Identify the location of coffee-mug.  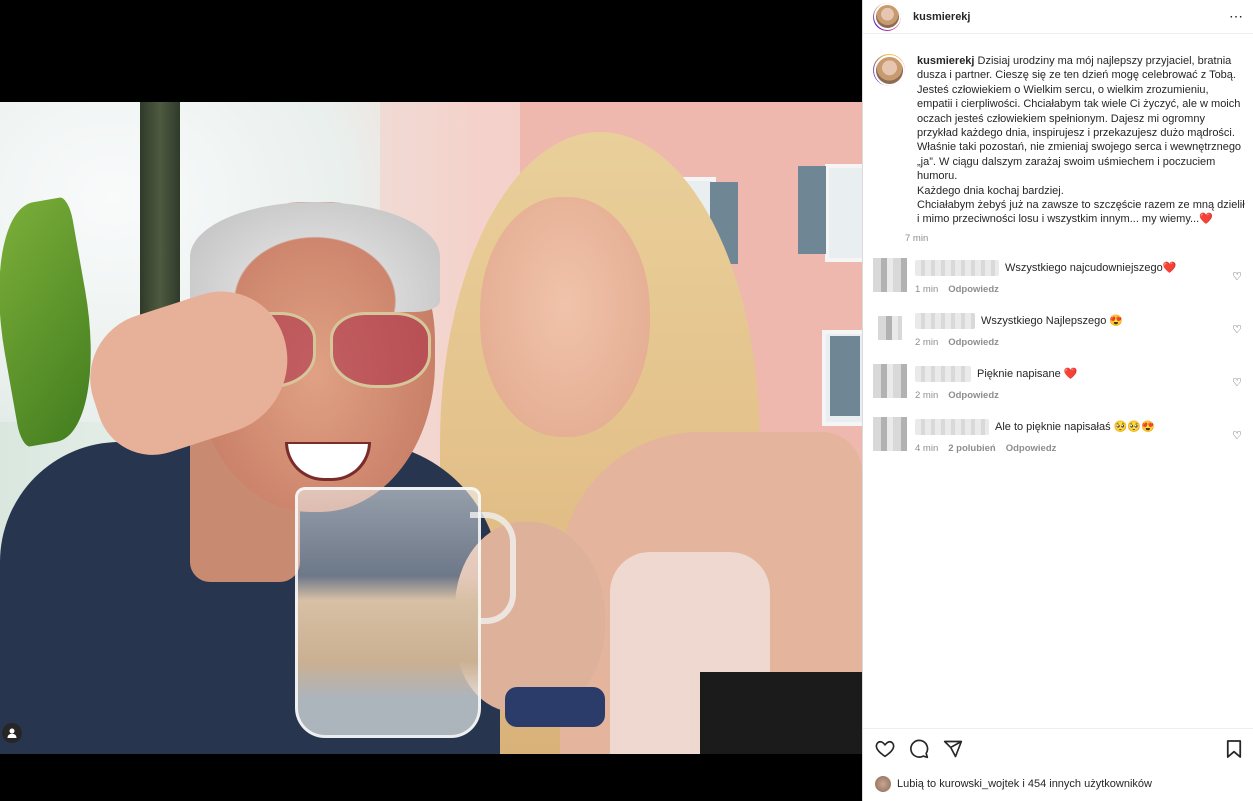
(388, 612).